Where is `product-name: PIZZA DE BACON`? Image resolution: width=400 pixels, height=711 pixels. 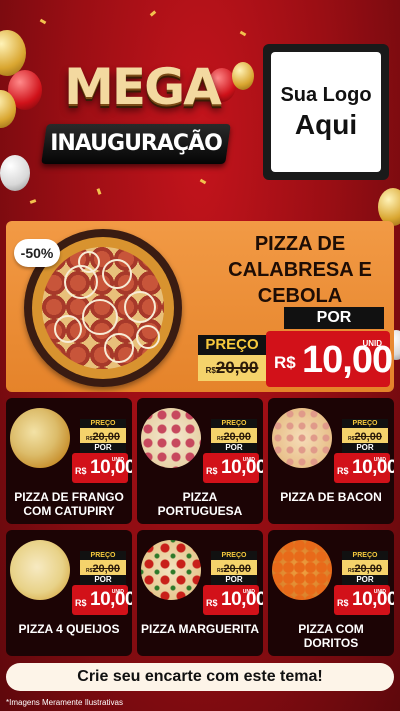
product-name: PIZZA DE BACON is located at coordinates (331, 497).